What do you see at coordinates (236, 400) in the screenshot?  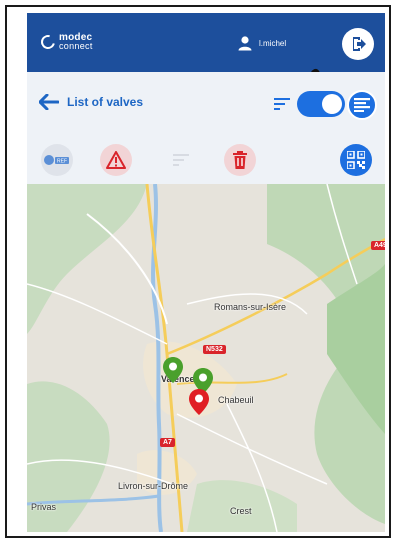 I see `place-label: Chabeuil` at bounding box center [236, 400].